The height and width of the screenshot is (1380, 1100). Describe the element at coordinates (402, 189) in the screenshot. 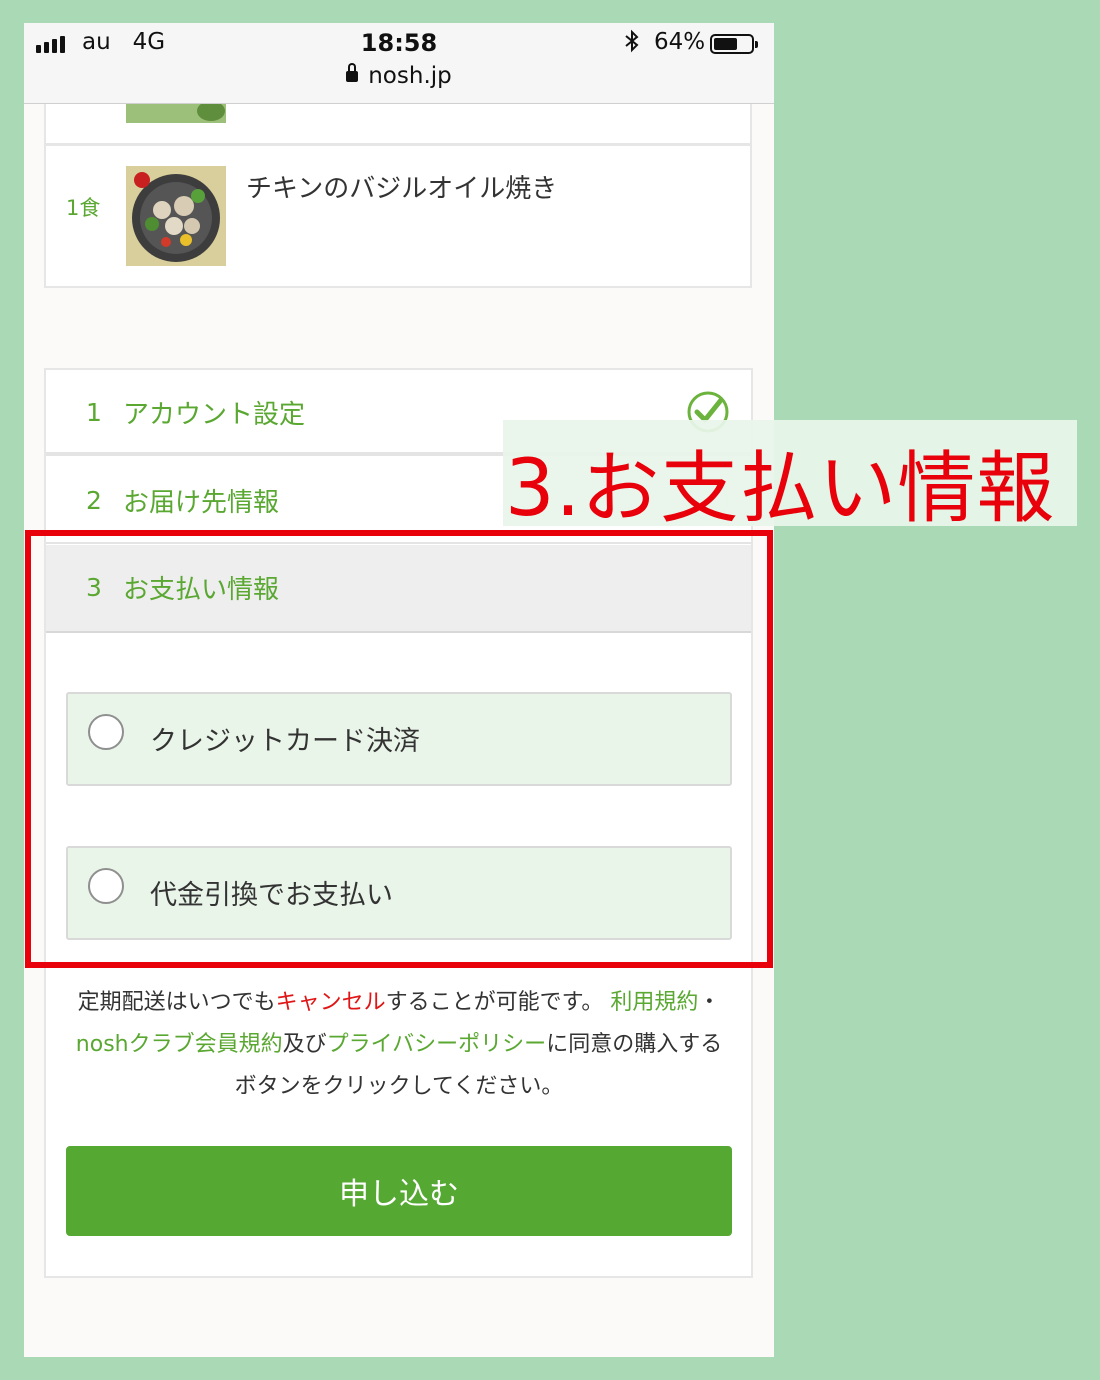

I see `meal-name: チキンのバジルオイル焼き` at that location.